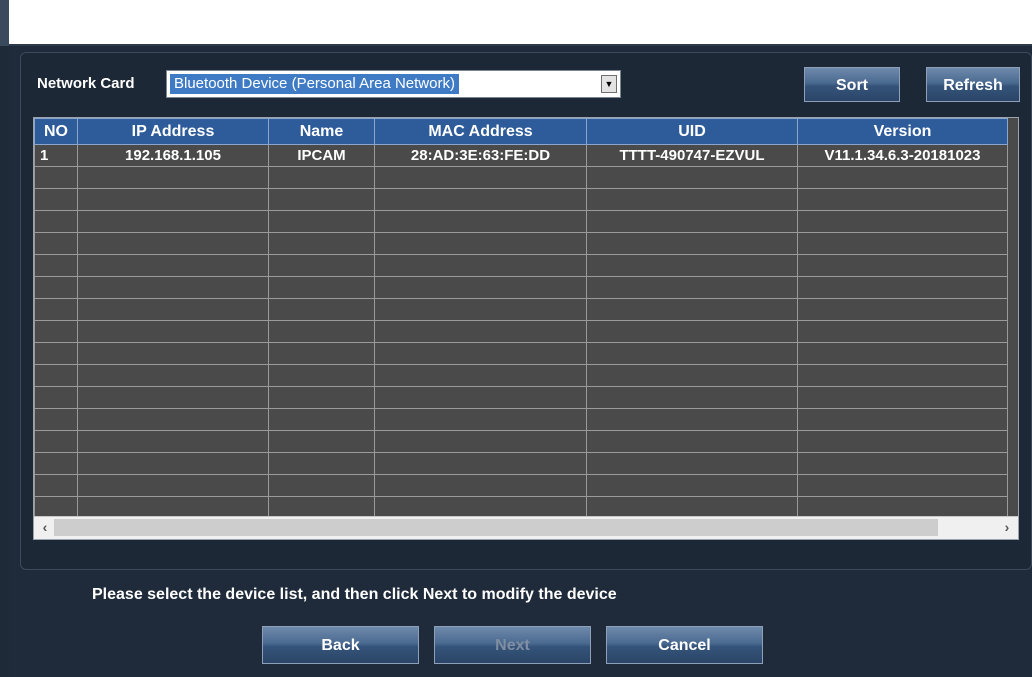  Describe the element at coordinates (4, 361) in the screenshot. I see `window-edge-lower` at that location.